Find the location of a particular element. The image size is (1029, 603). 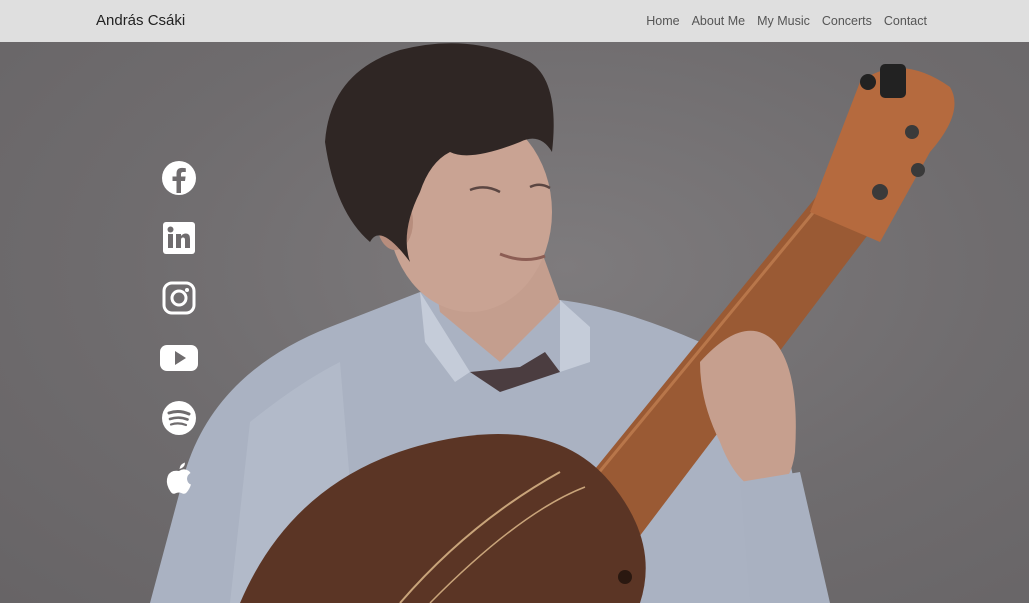

main-nav: Home About Me My Music Concerts Contact is located at coordinates (786, 21).